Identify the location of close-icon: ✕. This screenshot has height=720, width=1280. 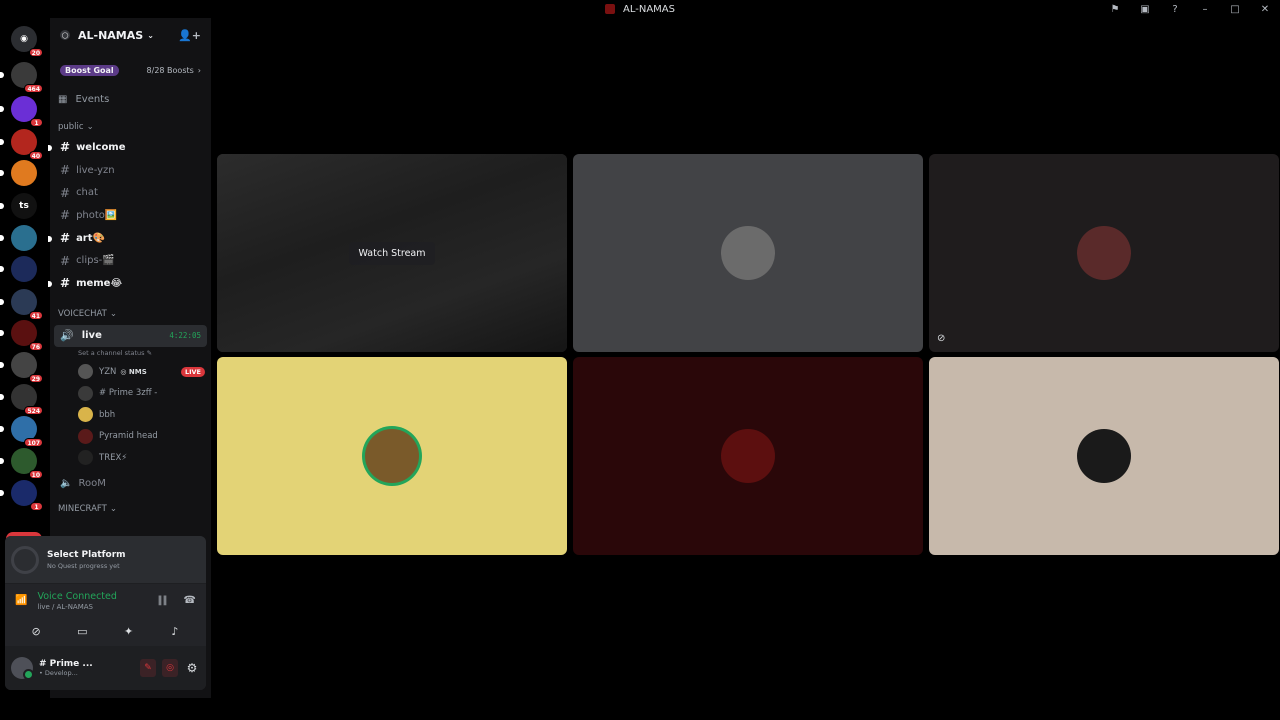
(1265, 9).